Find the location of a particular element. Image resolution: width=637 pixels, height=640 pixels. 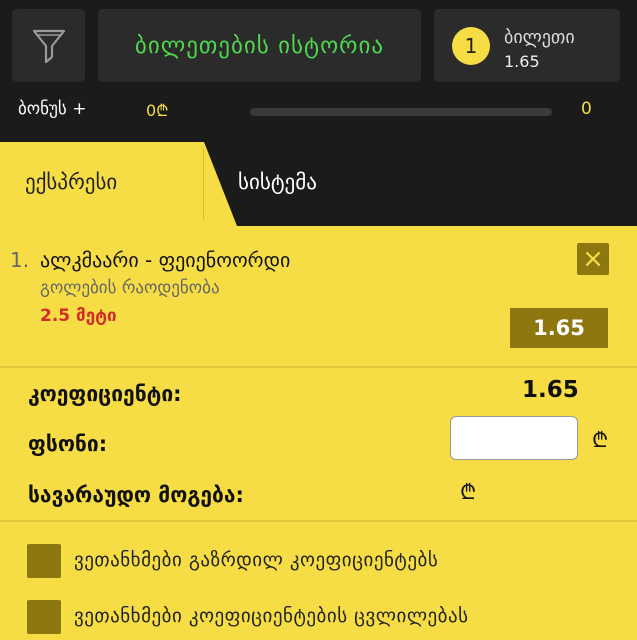

accept-odds-change-option: ვეთანხმები კოეფიციენტების ცვლილებას is located at coordinates (327, 618).